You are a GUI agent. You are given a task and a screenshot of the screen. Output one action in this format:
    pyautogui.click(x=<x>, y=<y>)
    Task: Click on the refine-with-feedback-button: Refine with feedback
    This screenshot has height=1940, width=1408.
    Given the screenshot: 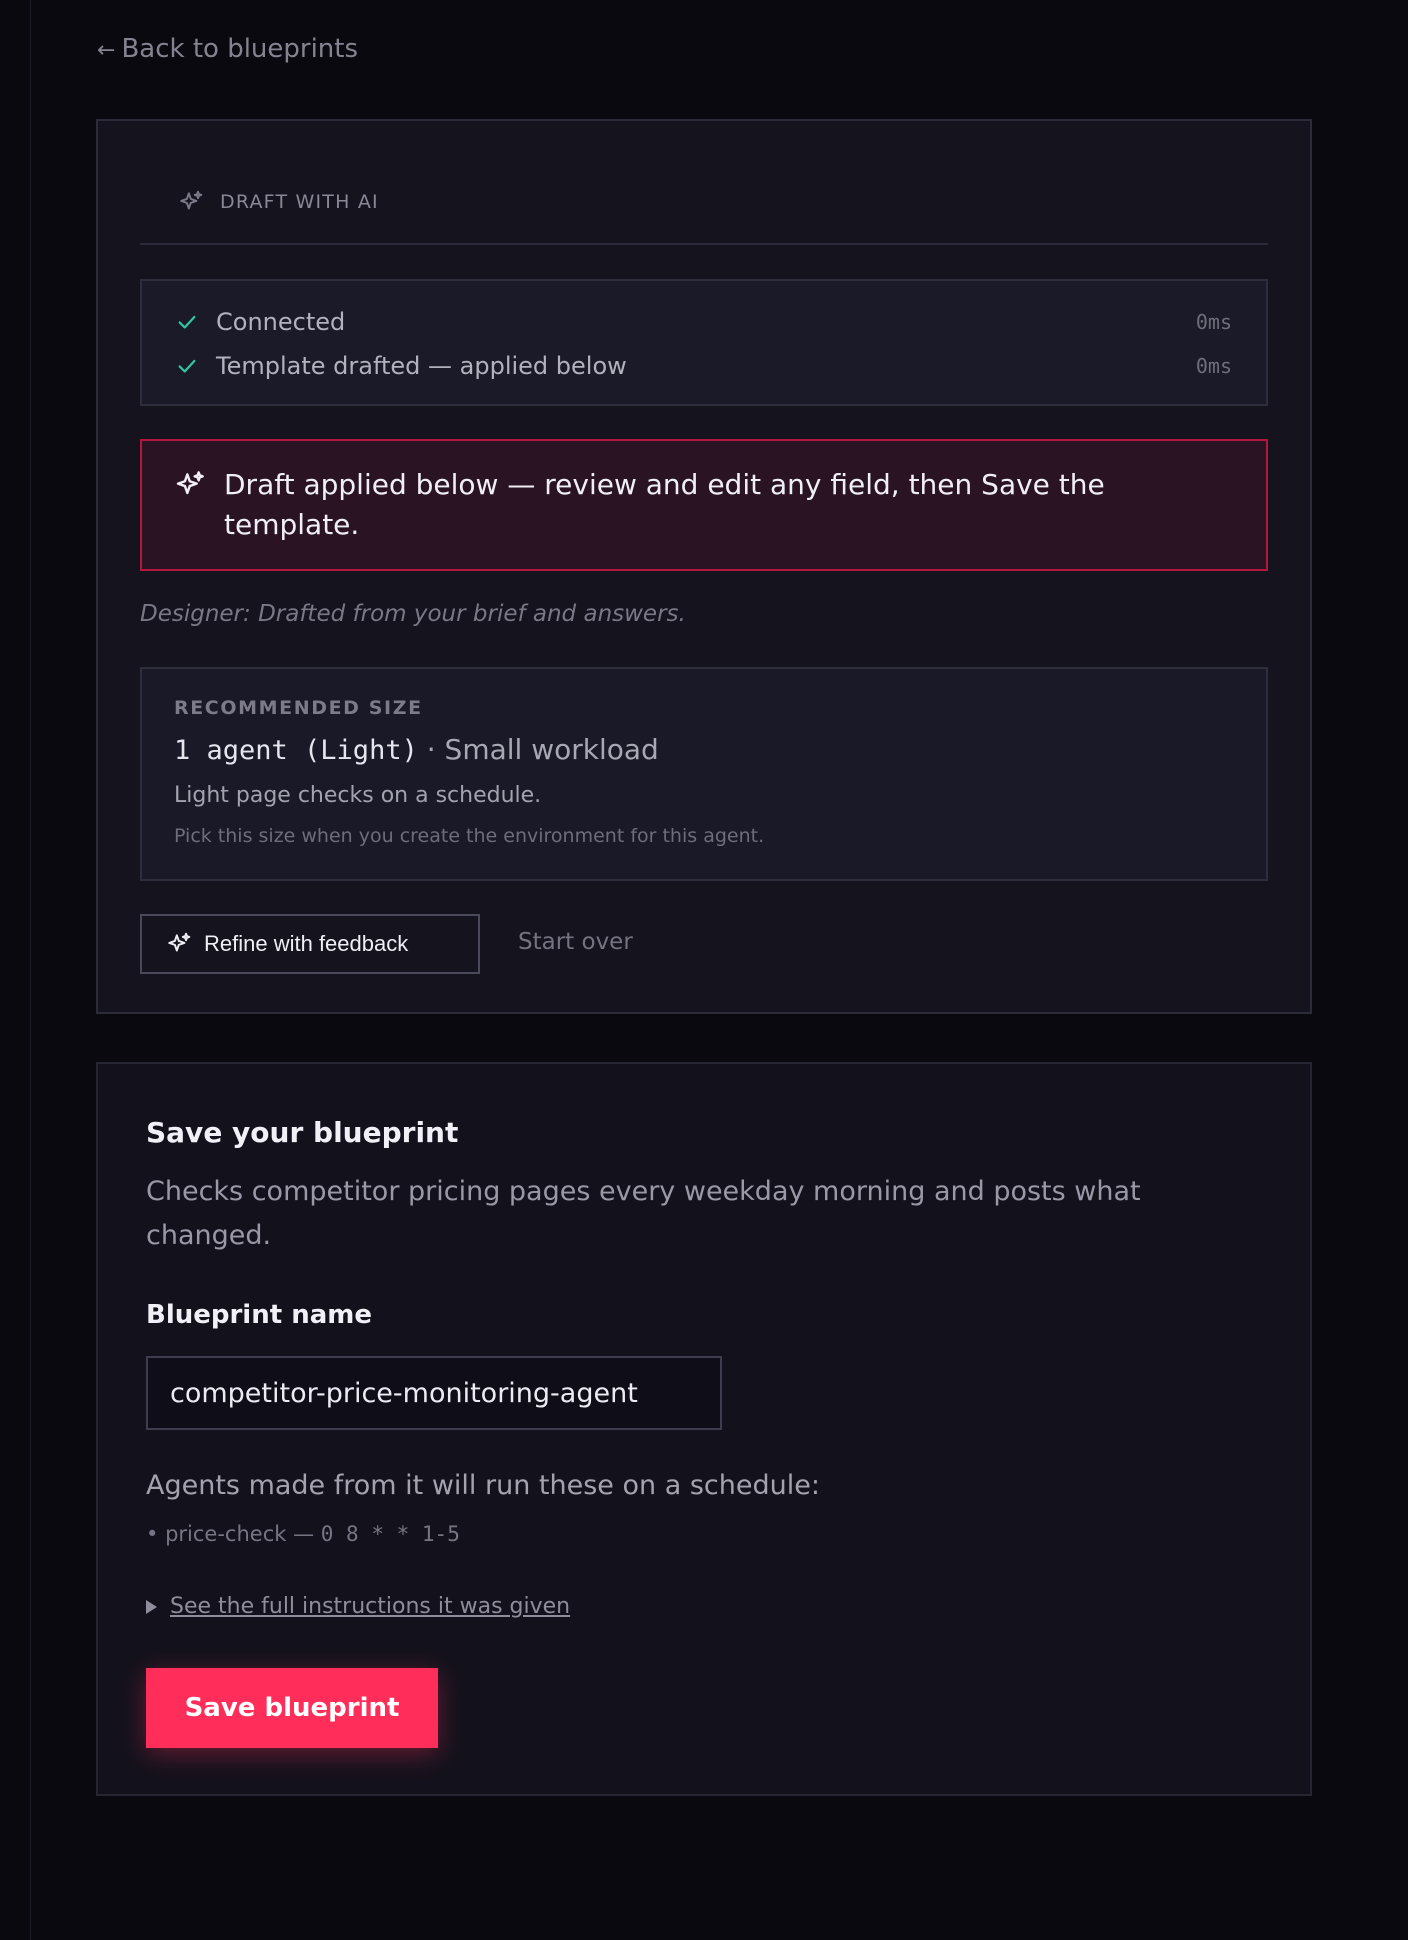 What is the action you would take?
    pyautogui.click(x=310, y=944)
    